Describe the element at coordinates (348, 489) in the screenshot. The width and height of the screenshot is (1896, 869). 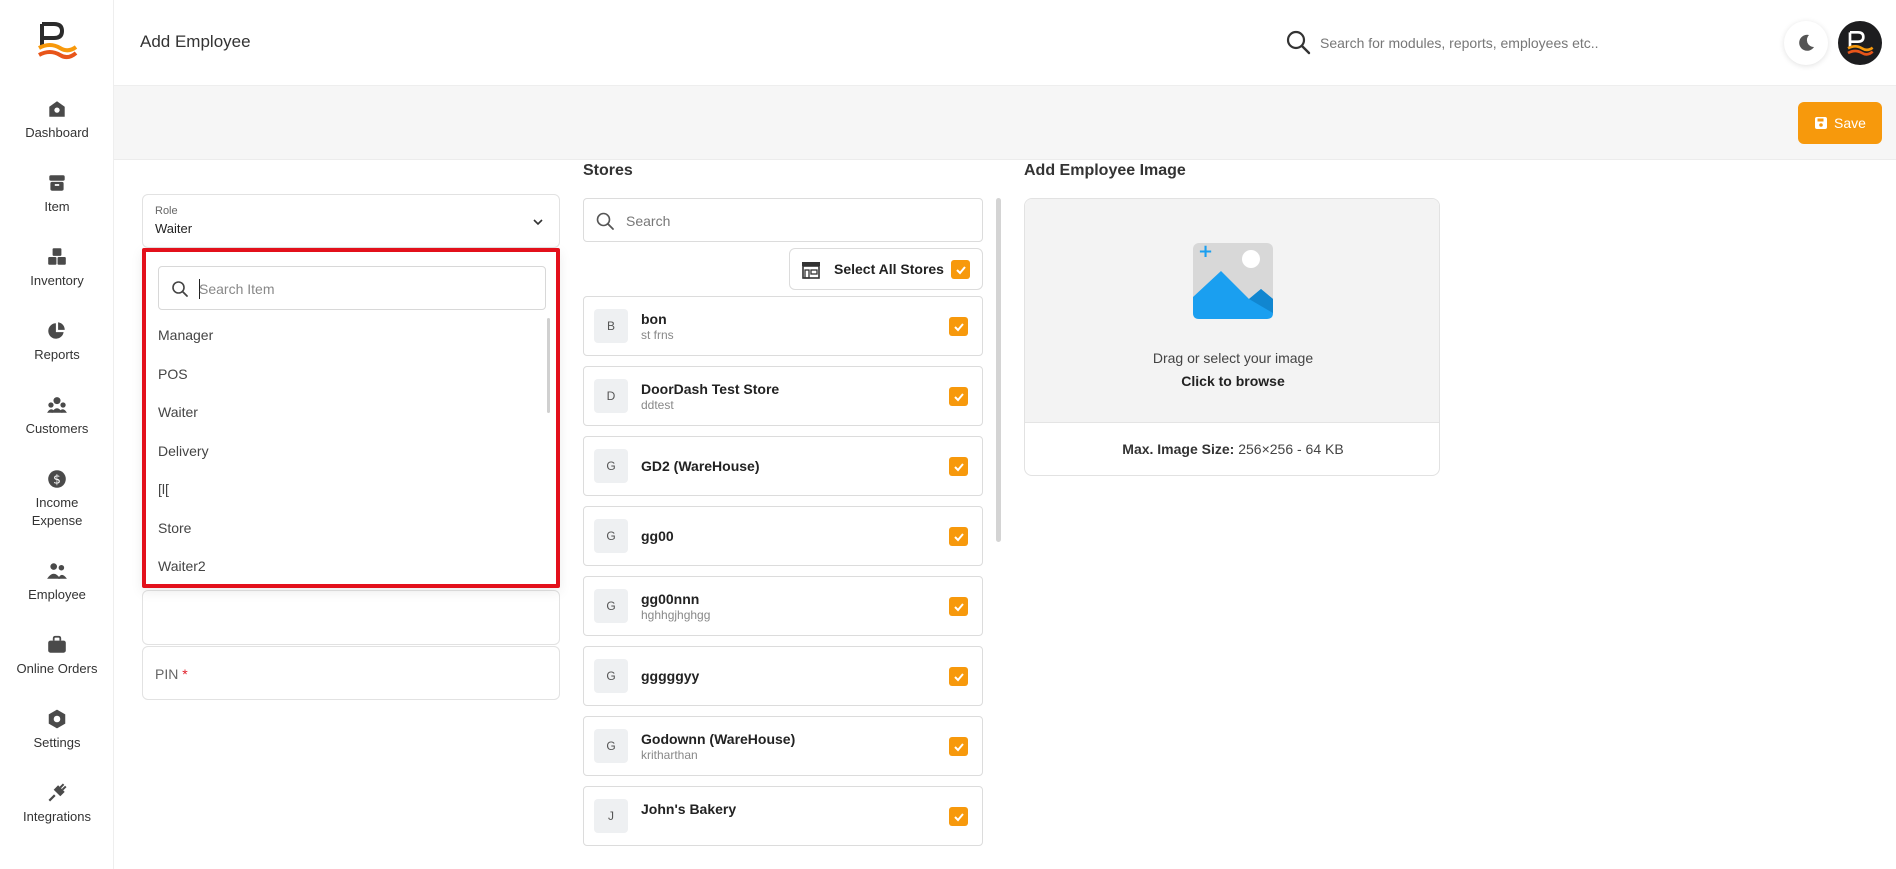
I see `role-option-custom: [l[` at that location.